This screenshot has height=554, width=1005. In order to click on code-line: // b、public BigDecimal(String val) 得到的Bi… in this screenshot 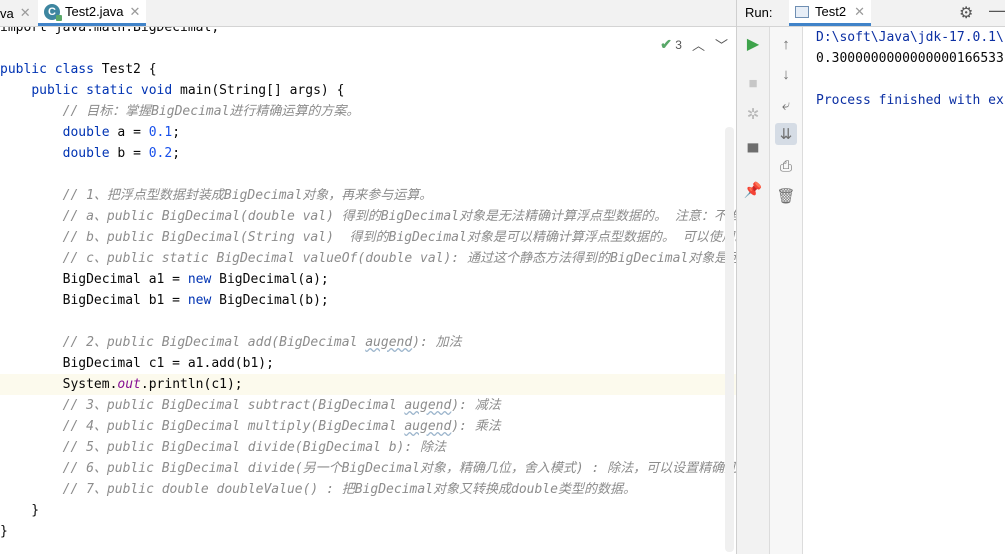, I will do `click(368, 237)`.